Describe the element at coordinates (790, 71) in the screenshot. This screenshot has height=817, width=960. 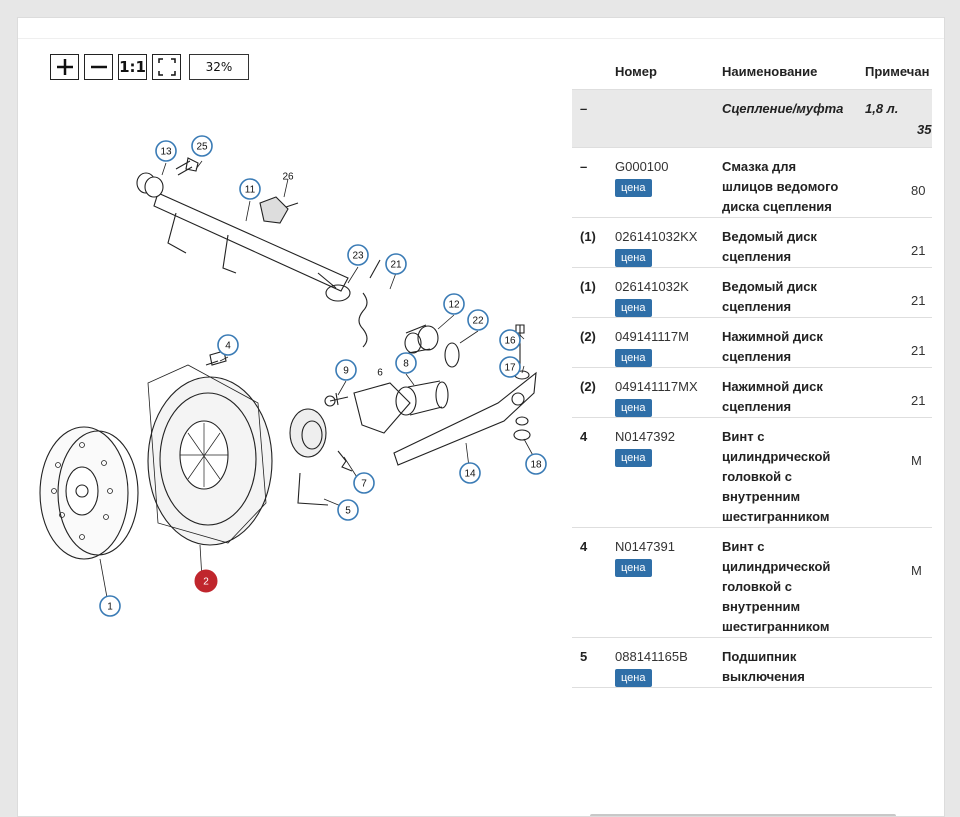
I see `column-header-name: Наименование` at that location.